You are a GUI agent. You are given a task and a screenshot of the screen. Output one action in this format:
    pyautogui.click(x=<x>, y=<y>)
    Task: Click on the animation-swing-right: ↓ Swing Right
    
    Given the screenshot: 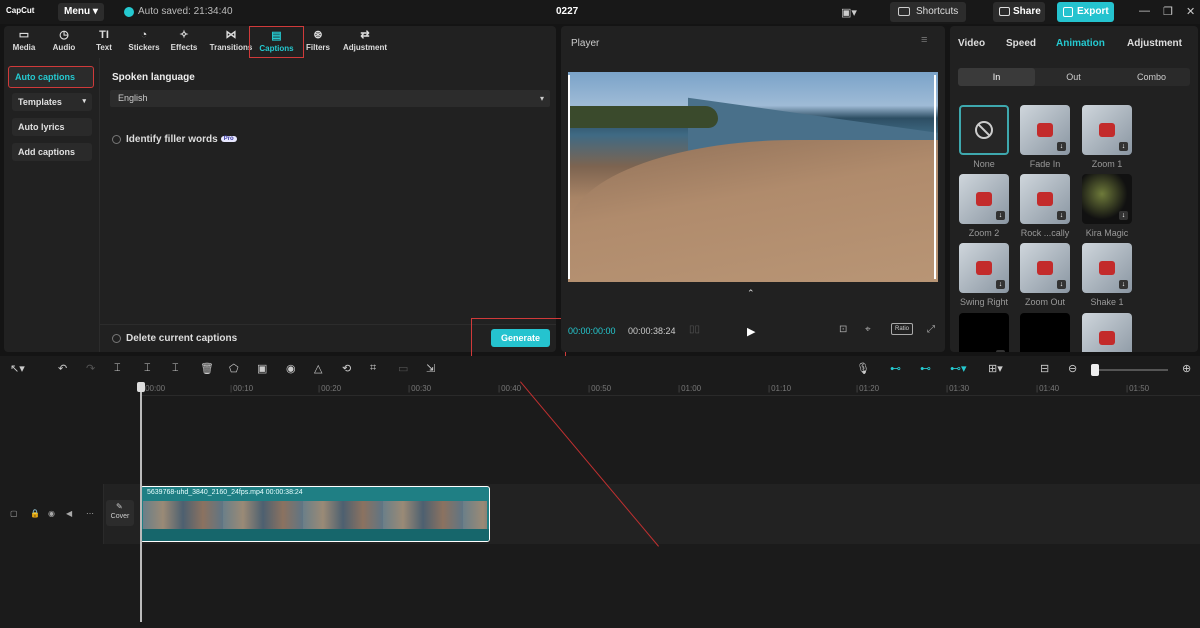 What is the action you would take?
    pyautogui.click(x=984, y=275)
    